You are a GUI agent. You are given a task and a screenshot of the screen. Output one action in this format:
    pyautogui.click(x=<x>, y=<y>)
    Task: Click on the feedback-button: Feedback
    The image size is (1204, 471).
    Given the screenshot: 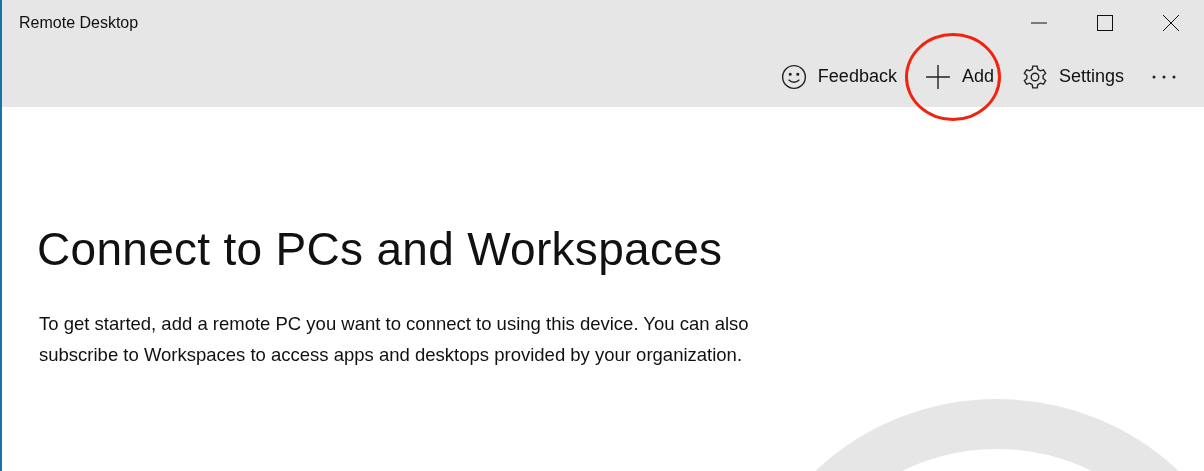 What is the action you would take?
    pyautogui.click(x=838, y=76)
    